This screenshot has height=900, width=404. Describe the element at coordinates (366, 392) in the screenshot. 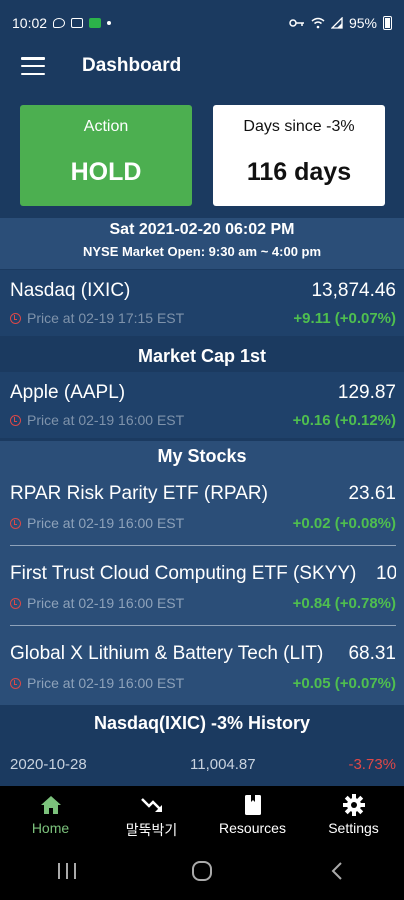

I see `stock-price: 129.87` at that location.